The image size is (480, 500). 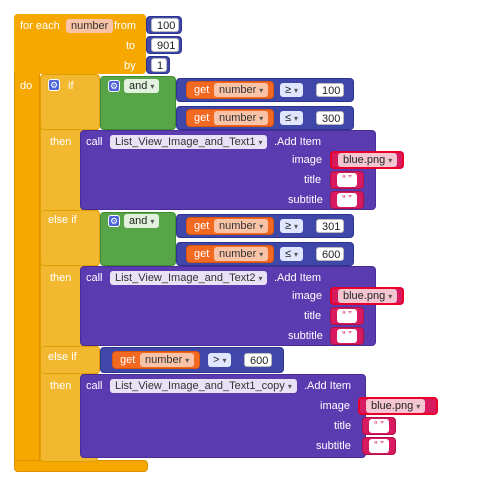 What do you see at coordinates (330, 118) in the screenshot?
I see `compare-number-field: 300` at bounding box center [330, 118].